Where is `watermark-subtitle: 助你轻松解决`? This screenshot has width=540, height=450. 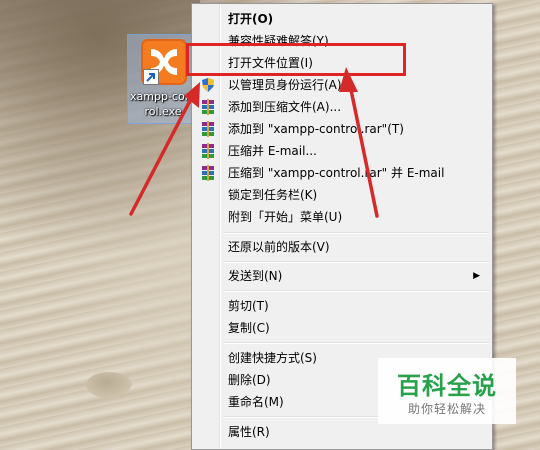 watermark-subtitle: 助你轻松解决 is located at coordinates (446, 409).